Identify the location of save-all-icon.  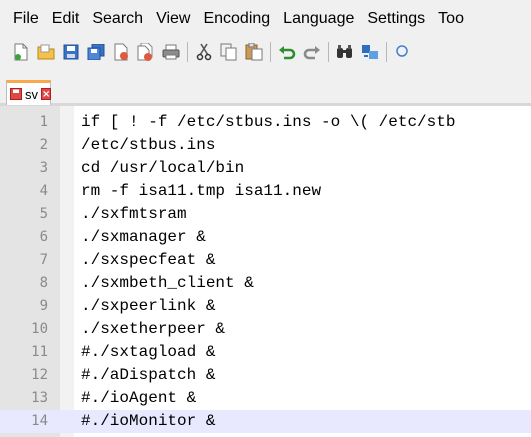
(96, 52).